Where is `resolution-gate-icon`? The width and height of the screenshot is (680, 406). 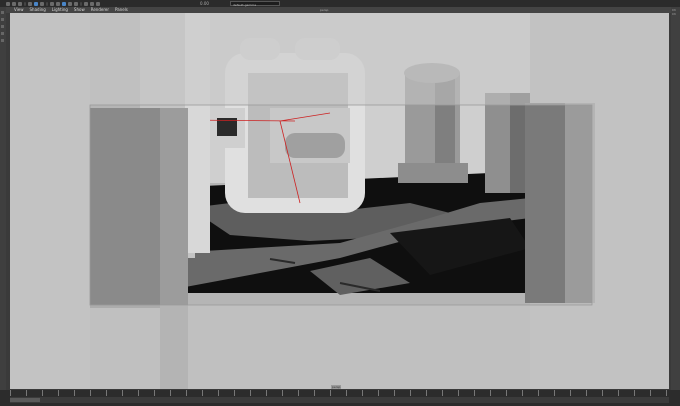
resolution-gate-icon is located at coordinates (98, 4).